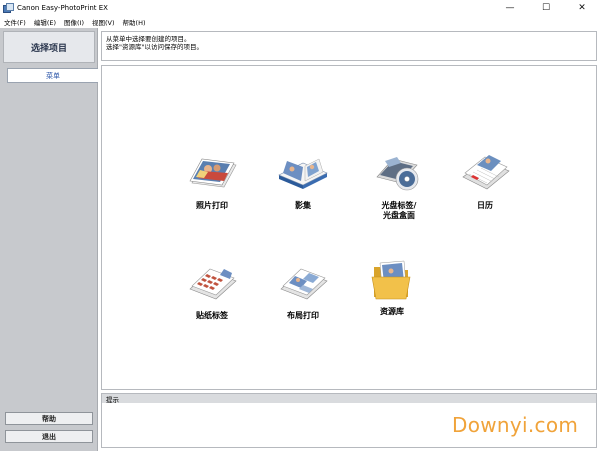  Describe the element at coordinates (8, 8) in the screenshot. I see `app-icon` at that location.